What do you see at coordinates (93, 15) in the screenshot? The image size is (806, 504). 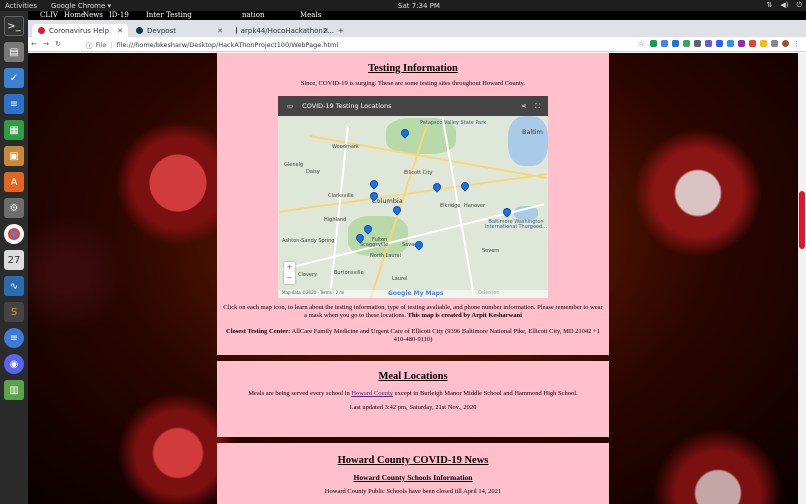 I see `nav-text: News` at bounding box center [93, 15].